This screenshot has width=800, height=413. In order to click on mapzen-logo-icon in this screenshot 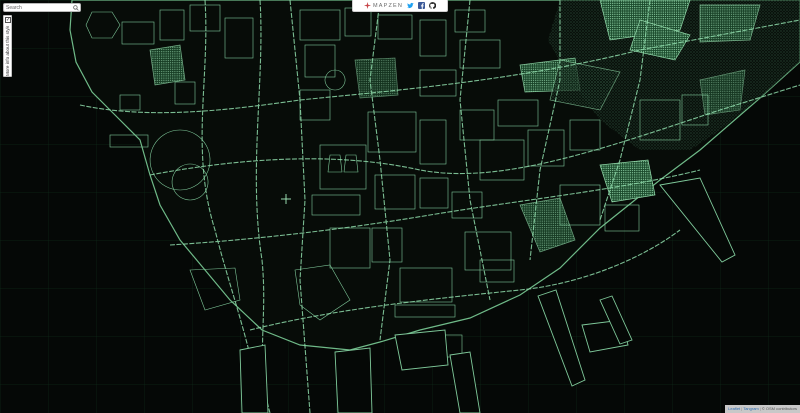, I will do `click(367, 5)`.